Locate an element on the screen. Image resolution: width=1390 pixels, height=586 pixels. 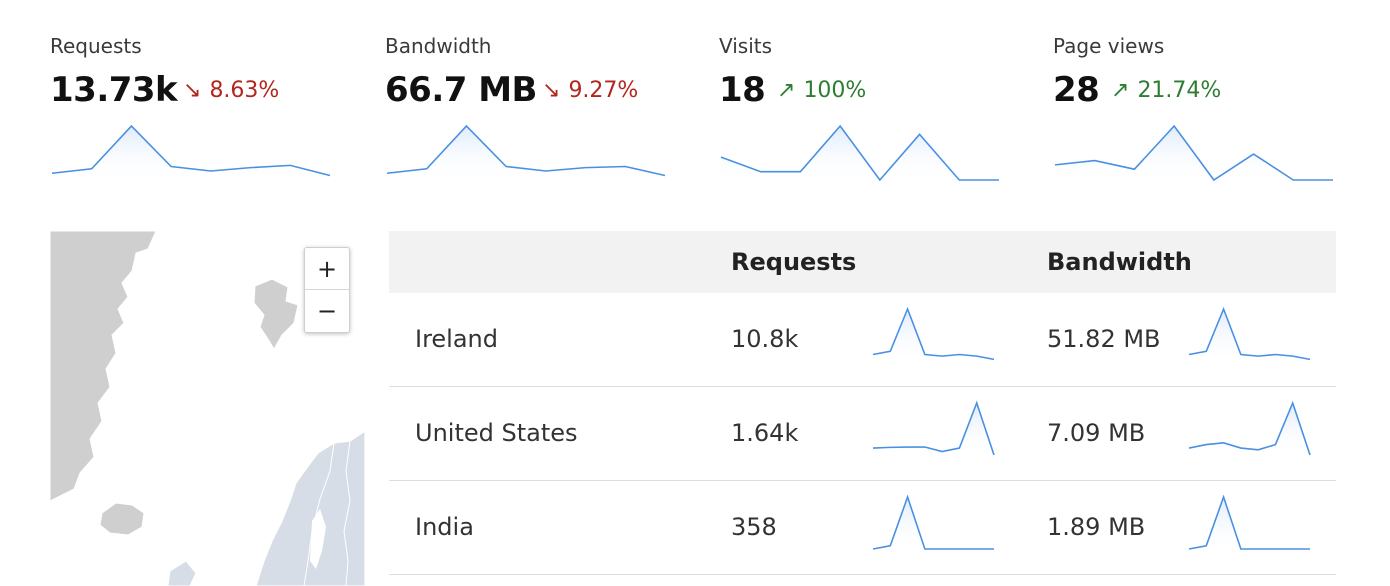
country-name: United States is located at coordinates (496, 433).